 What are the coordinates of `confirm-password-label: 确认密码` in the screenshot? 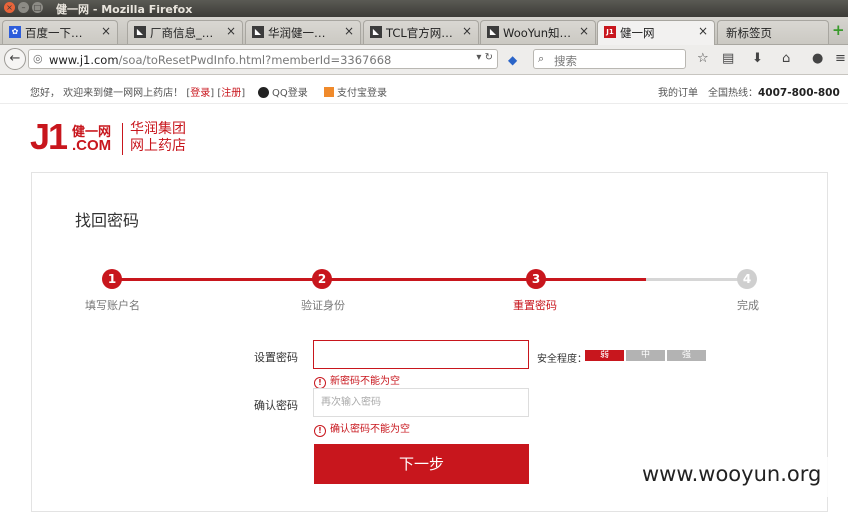 It's located at (276, 405).